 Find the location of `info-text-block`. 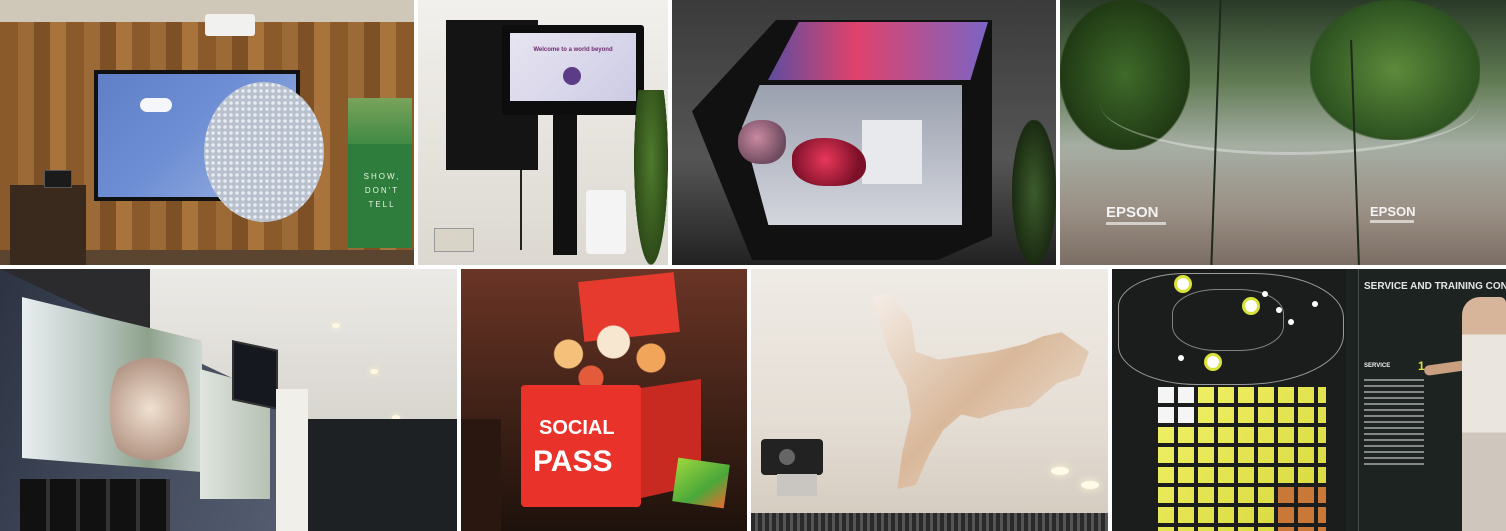

info-text-block is located at coordinates (1394, 424).